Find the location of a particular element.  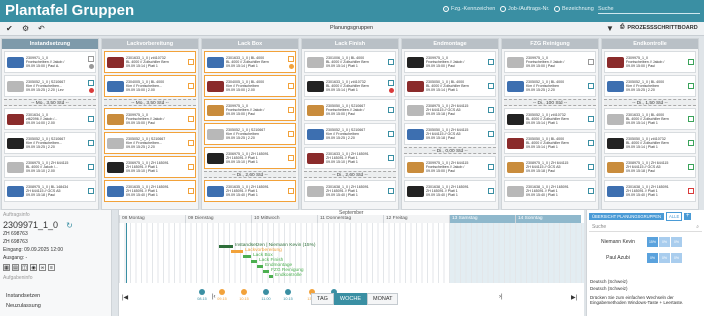

view-tag-button: TAG is located at coordinates (322, 299).